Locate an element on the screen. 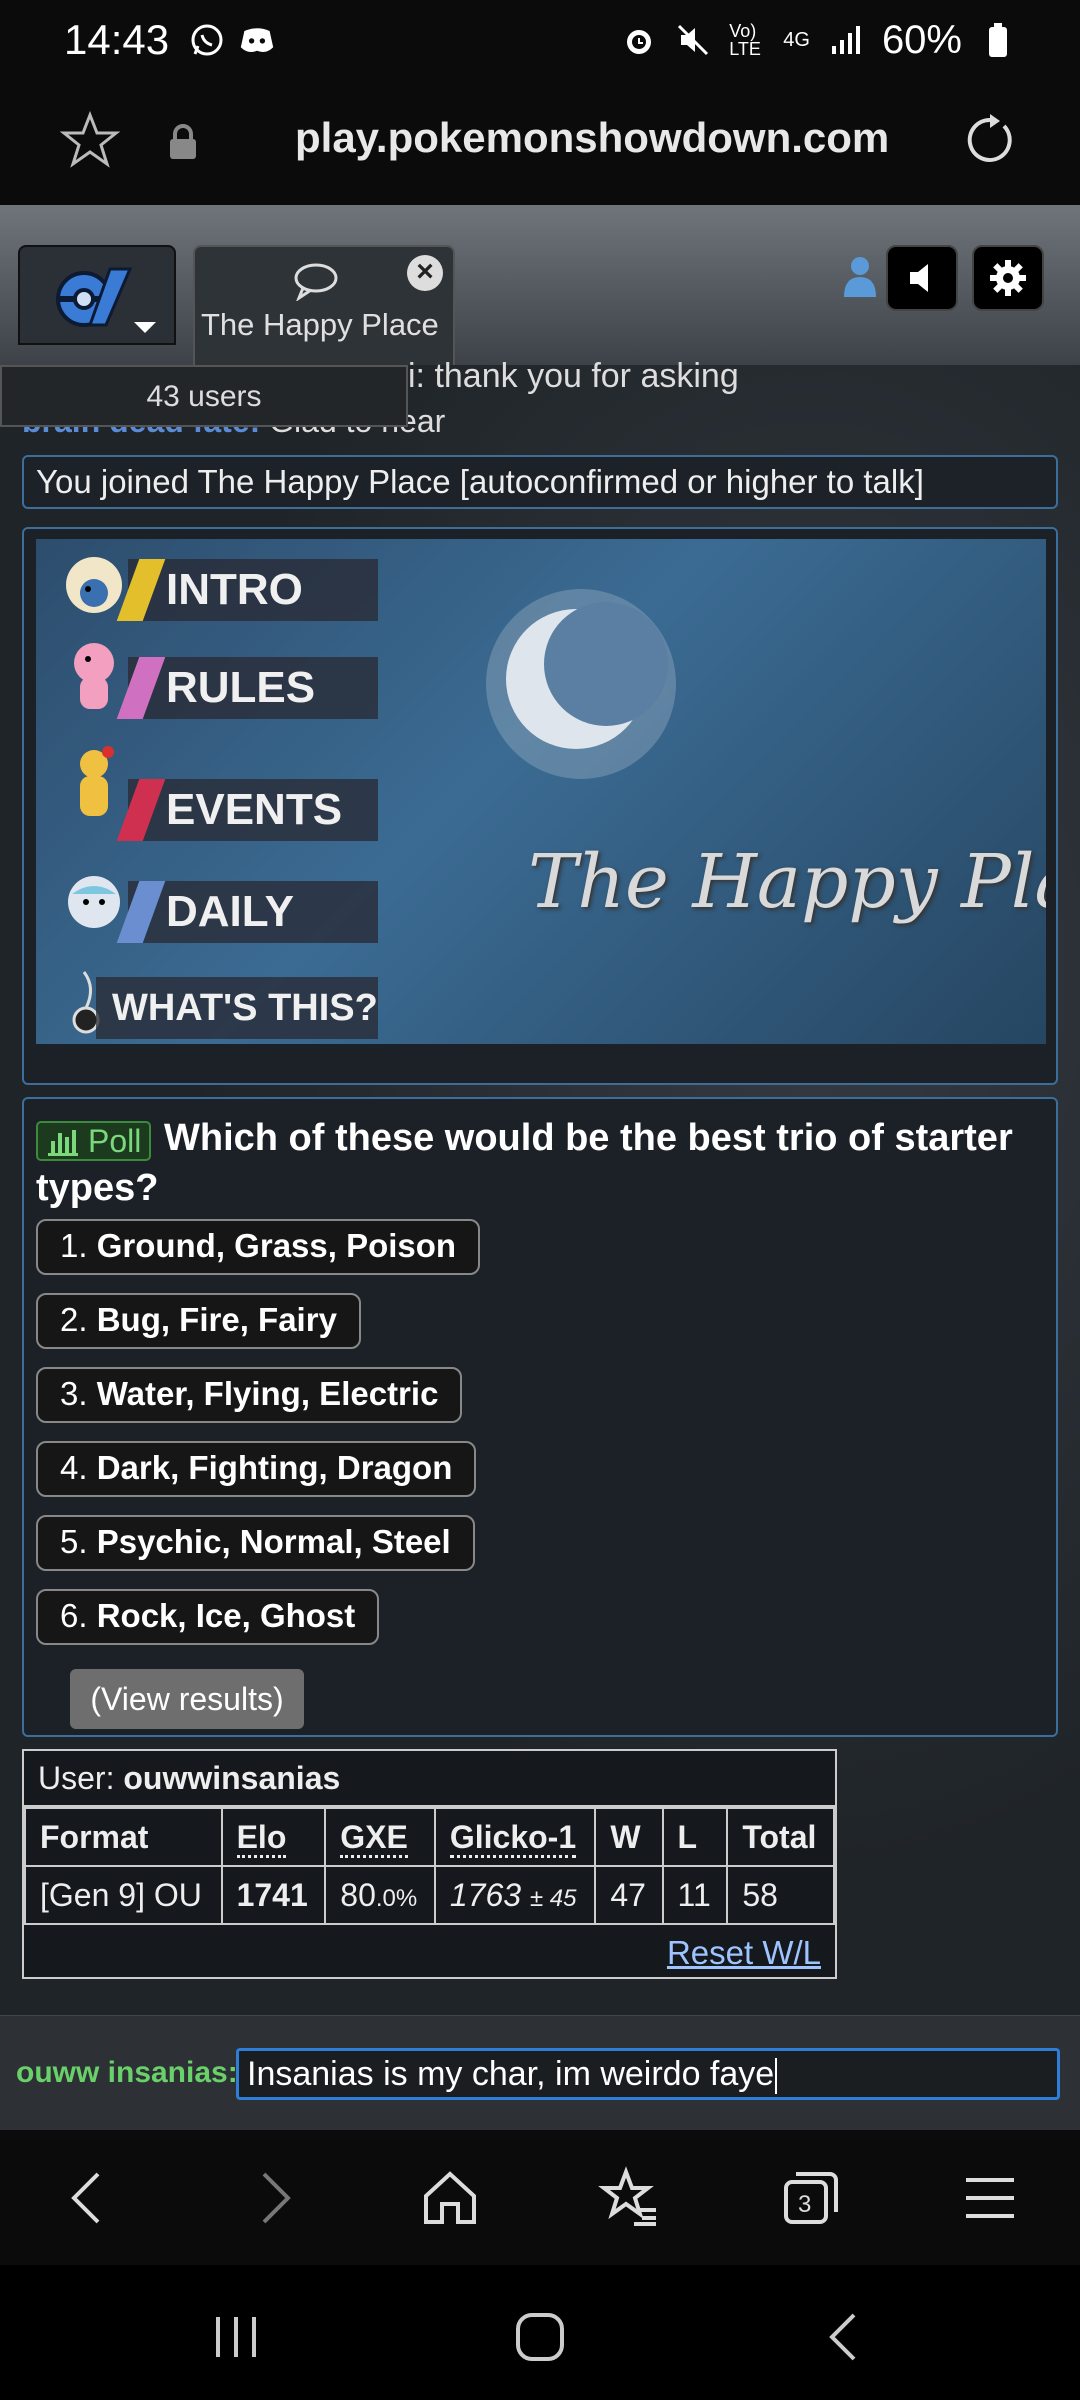 The height and width of the screenshot is (2400, 1080). discord-icon is located at coordinates (257, 40).